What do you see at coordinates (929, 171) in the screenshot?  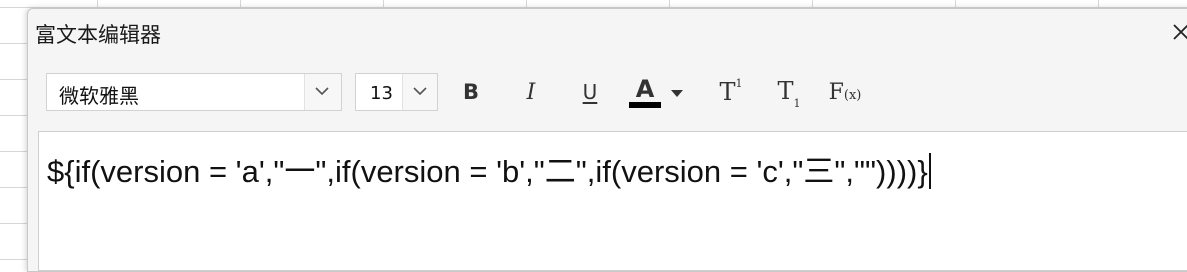 I see `text-cursor` at bounding box center [929, 171].